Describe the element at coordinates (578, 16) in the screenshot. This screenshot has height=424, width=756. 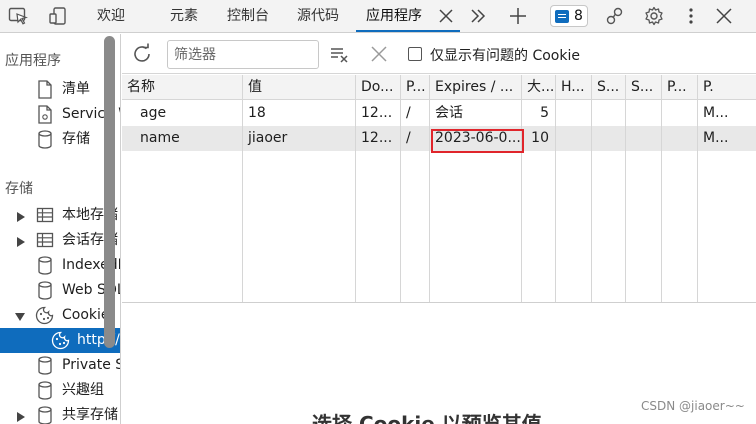
I see `issues-count: 8` at that location.